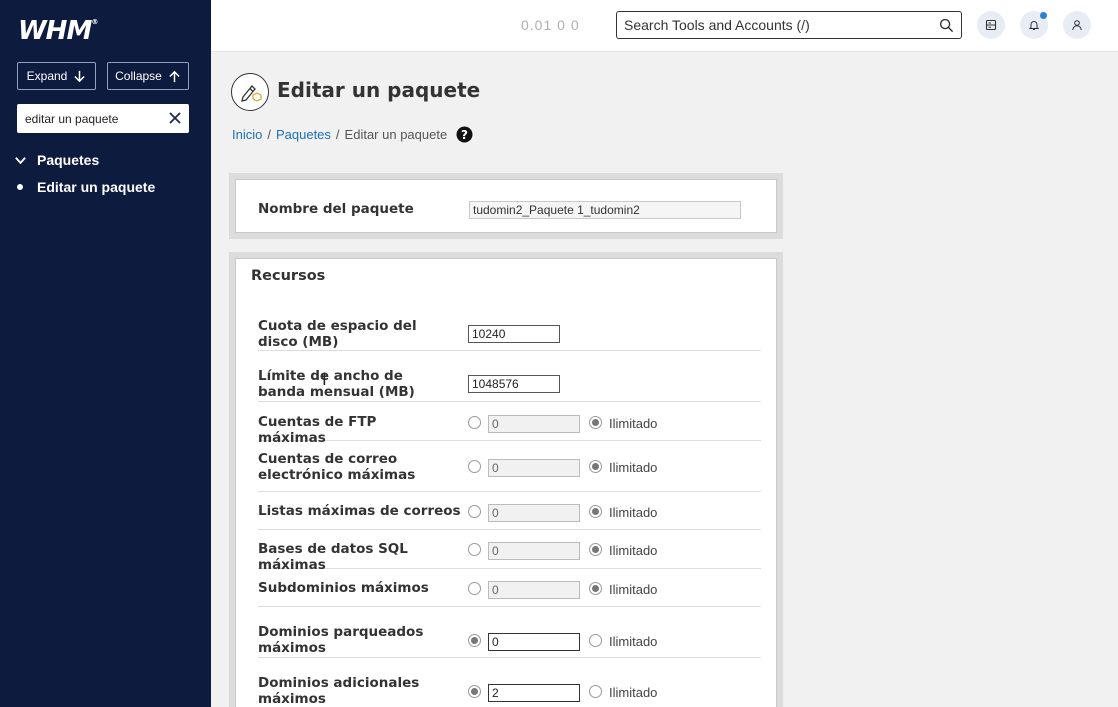  What do you see at coordinates (595, 691) in the screenshot?
I see `addon-domains-unlimited-radio` at bounding box center [595, 691].